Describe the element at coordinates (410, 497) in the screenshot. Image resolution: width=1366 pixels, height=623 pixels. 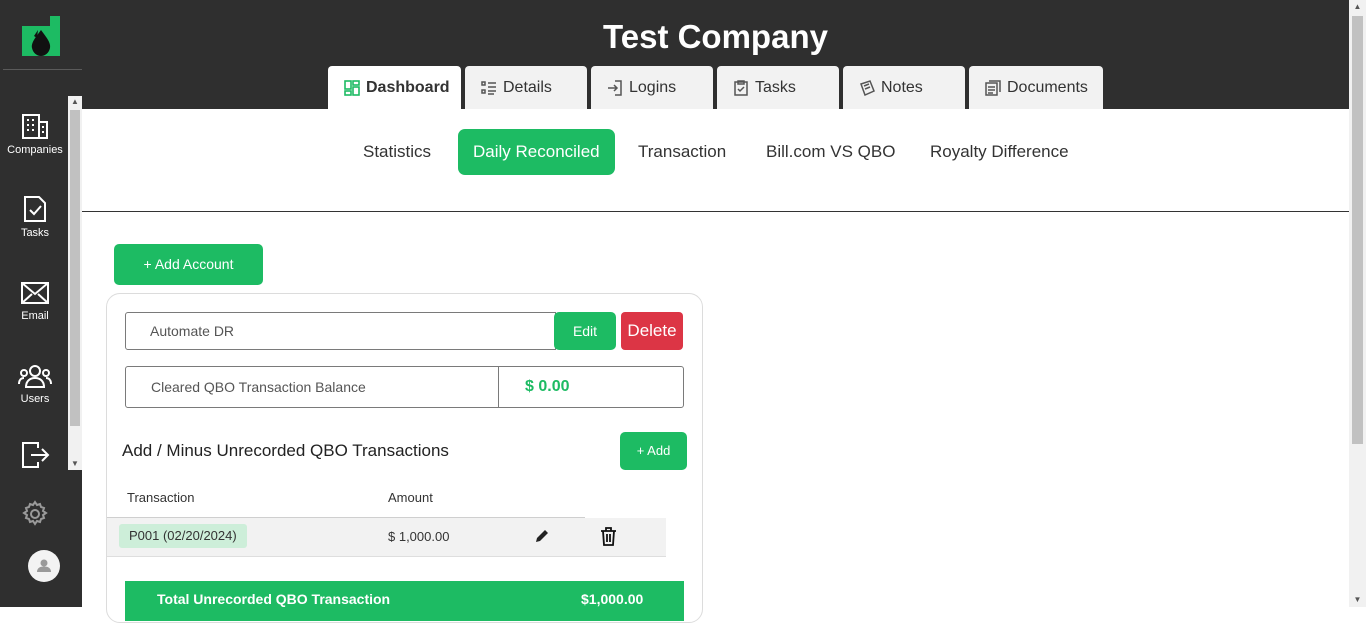
I see `column-header-amount: Amount` at that location.